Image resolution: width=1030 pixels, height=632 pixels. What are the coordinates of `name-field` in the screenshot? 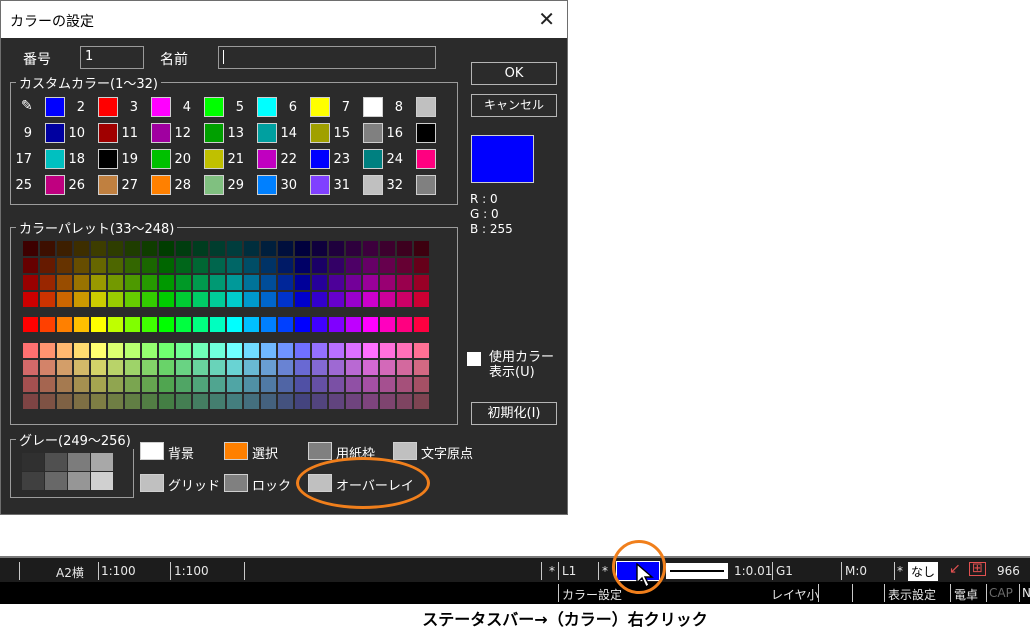 It's located at (327, 57).